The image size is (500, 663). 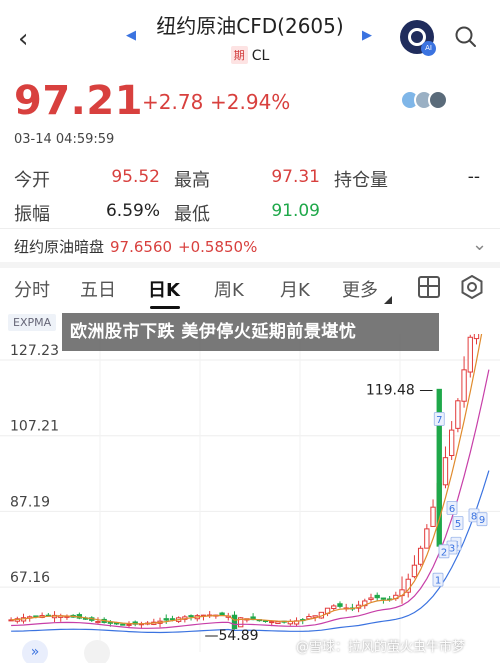 What do you see at coordinates (438, 581) in the screenshot?
I see `signal-marker-label: 1` at bounding box center [438, 581].